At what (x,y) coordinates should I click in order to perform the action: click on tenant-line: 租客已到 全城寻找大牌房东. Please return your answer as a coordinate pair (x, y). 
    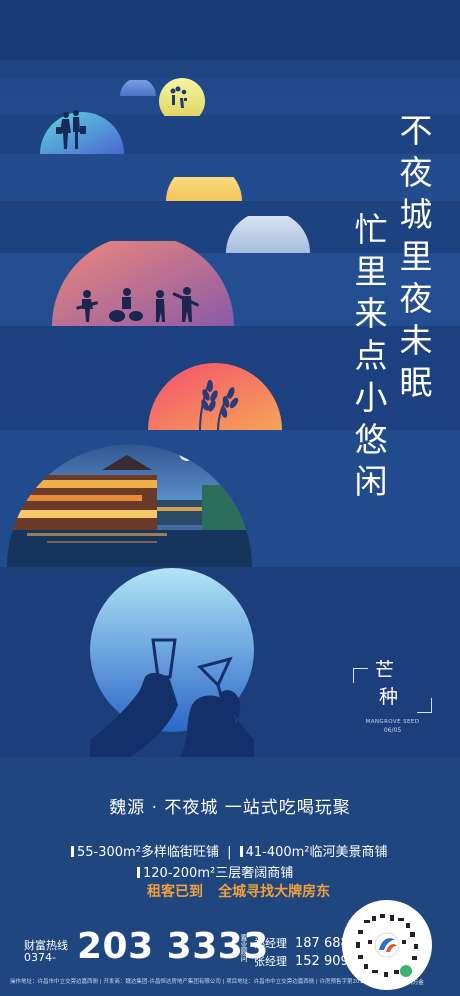
    Looking at the image, I should click on (238, 891).